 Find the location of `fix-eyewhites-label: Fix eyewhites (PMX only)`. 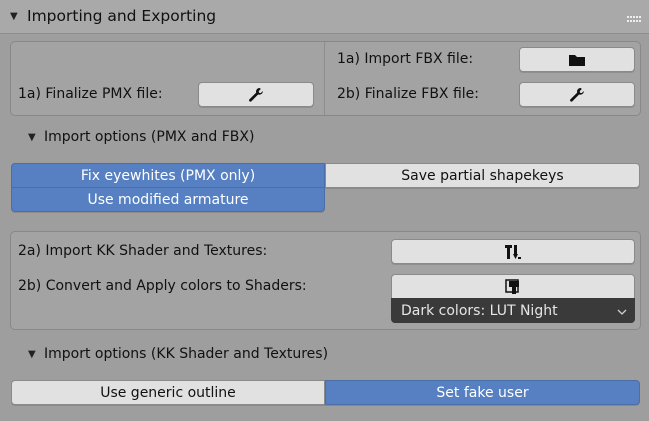

fix-eyewhites-label: Fix eyewhites (PMX only) is located at coordinates (168, 175).